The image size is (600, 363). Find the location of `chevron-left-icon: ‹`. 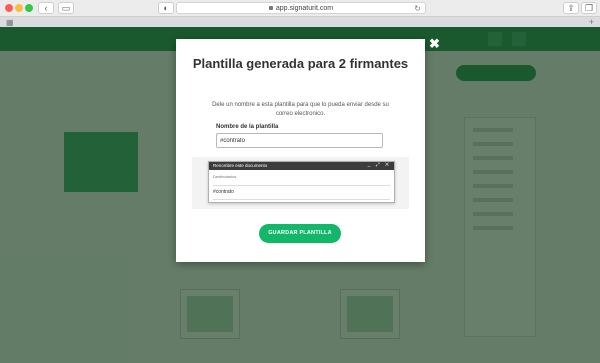

chevron-left-icon: ‹ is located at coordinates (46, 8).